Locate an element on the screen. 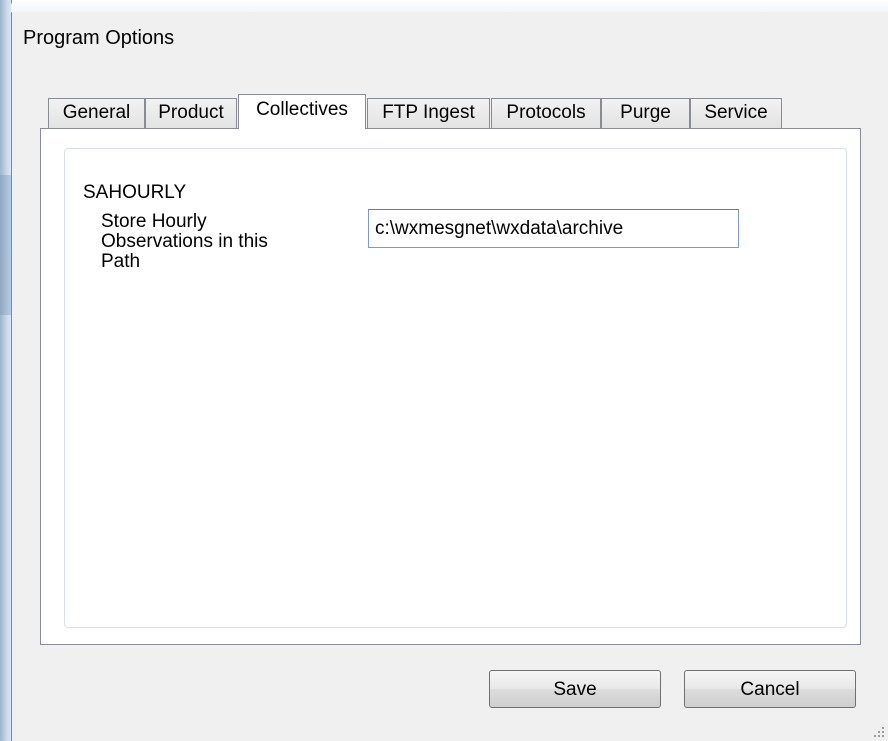  tab-collectives: Collectives is located at coordinates (302, 111).